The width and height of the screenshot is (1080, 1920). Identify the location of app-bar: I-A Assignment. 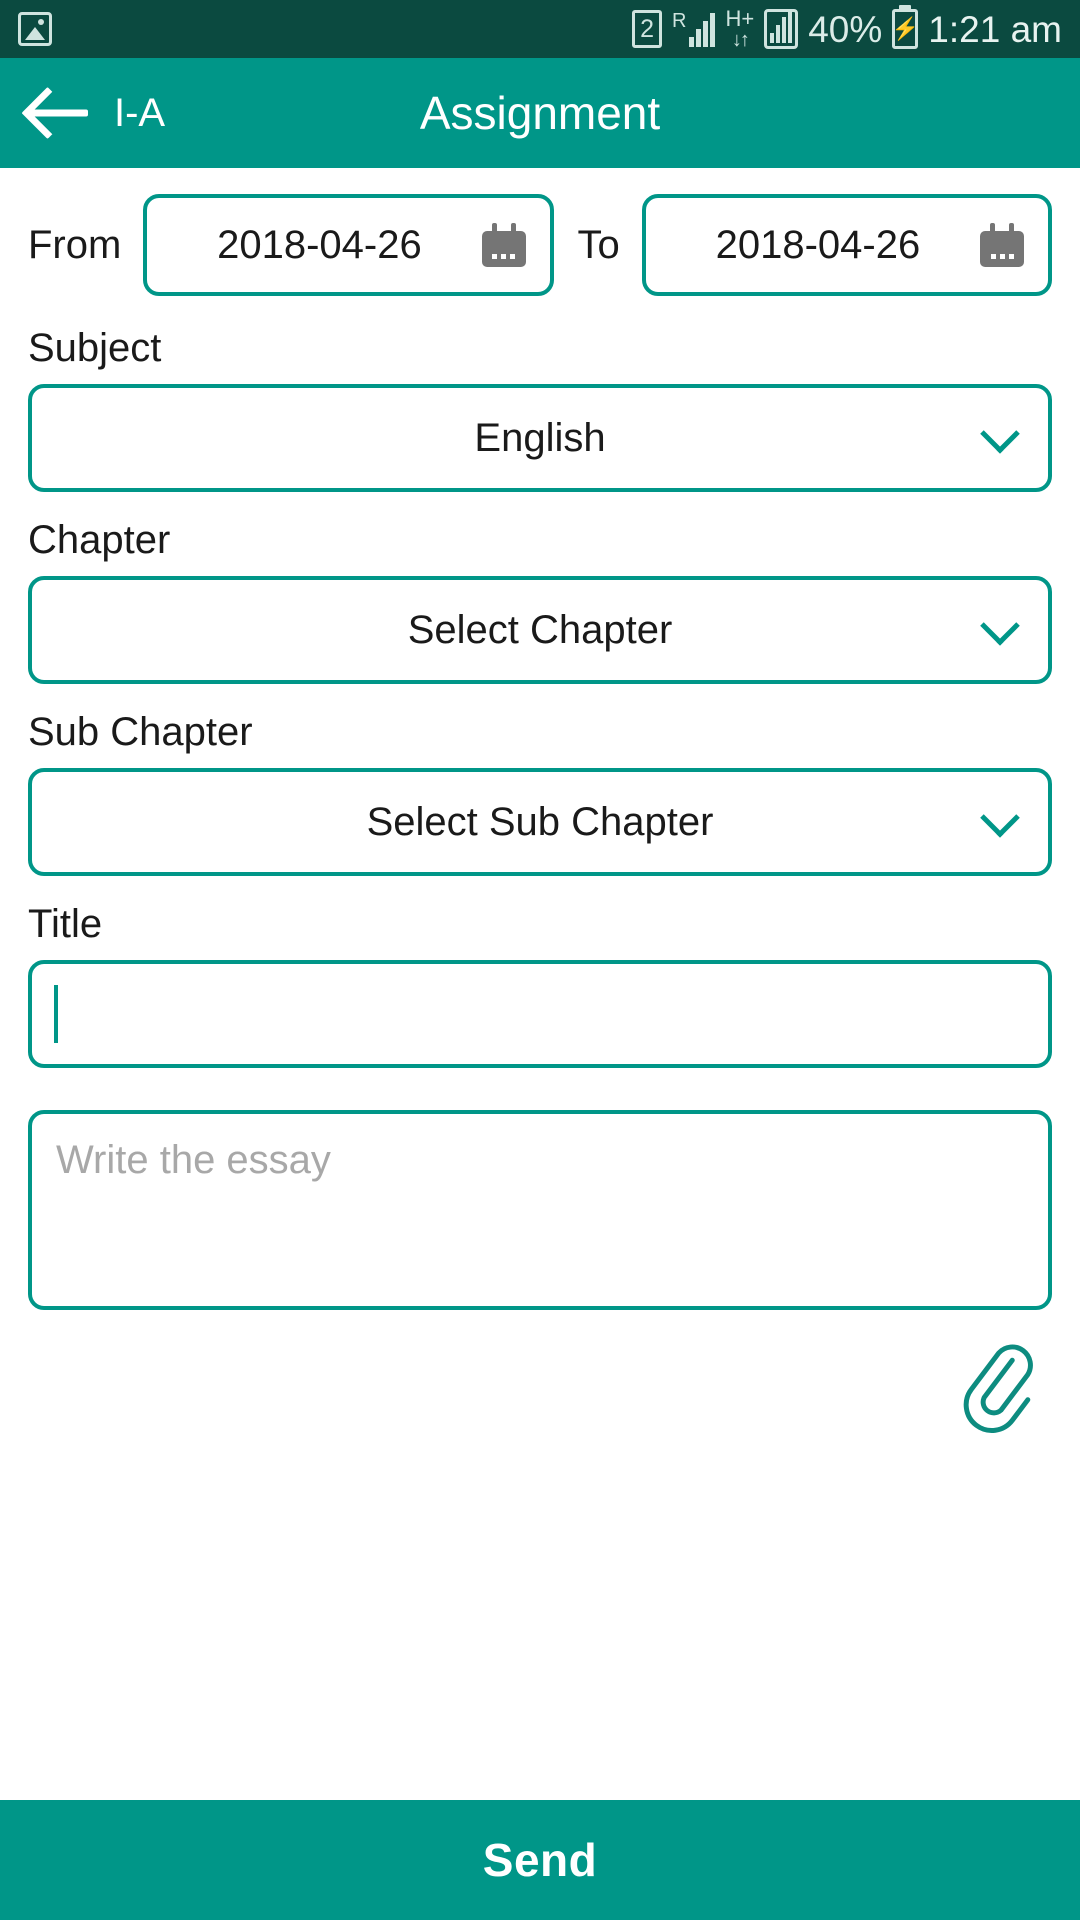
(540, 113).